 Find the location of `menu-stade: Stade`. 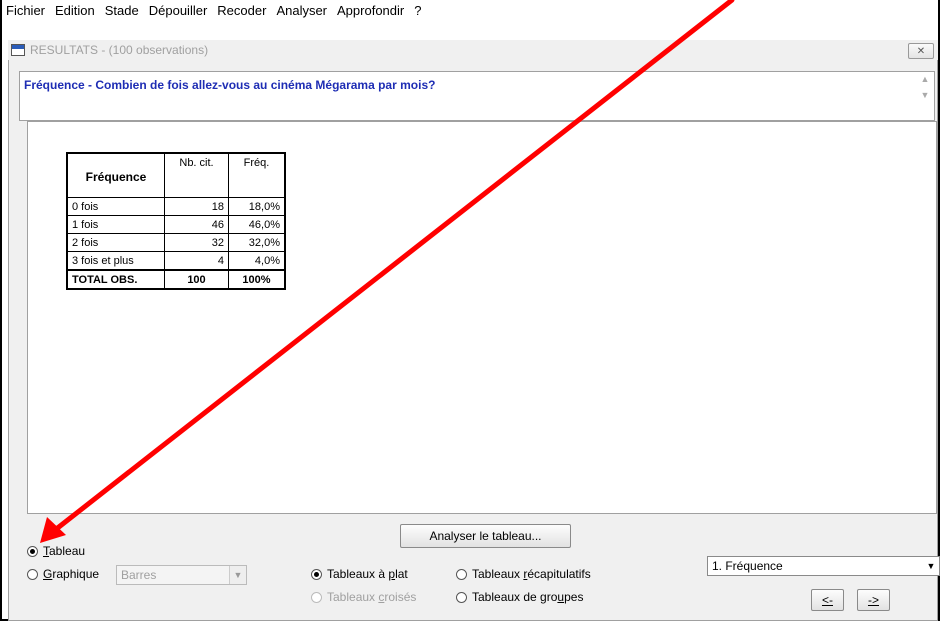

menu-stade: Stade is located at coordinates (122, 11).